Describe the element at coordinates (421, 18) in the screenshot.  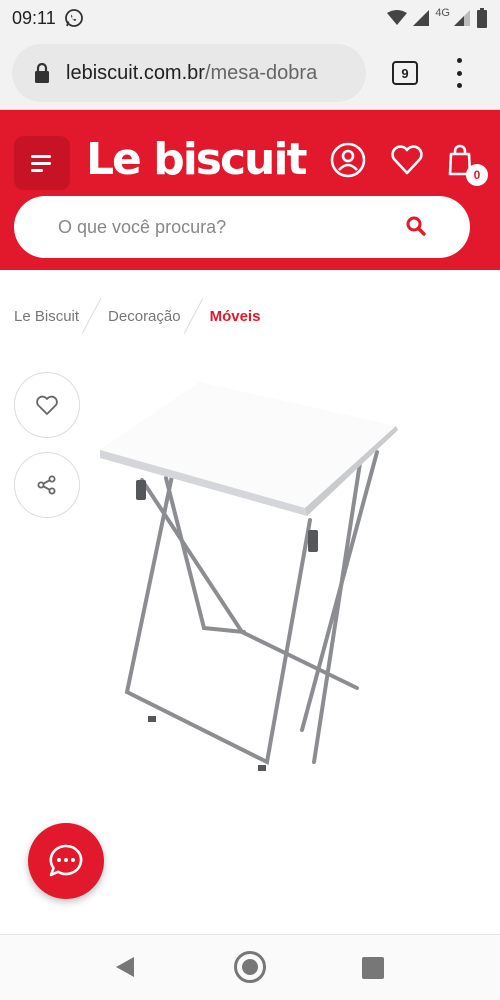
I see `signal-icon` at that location.